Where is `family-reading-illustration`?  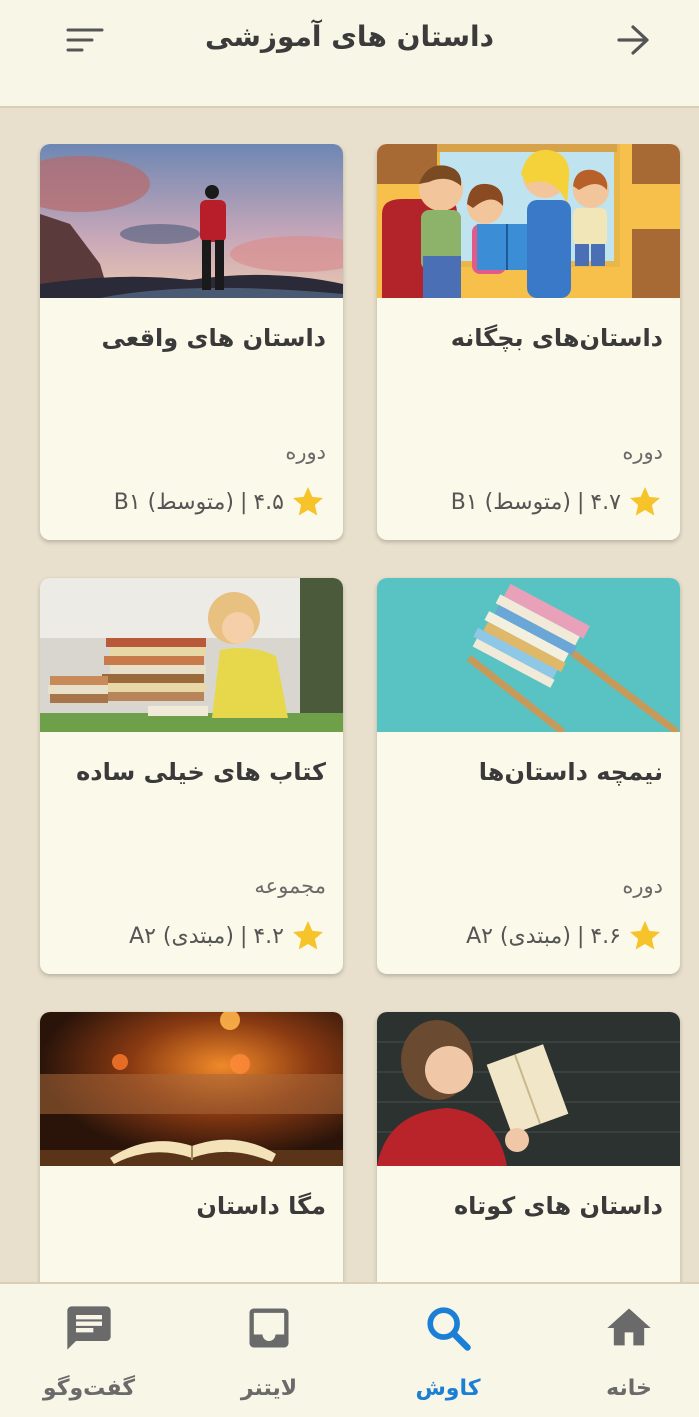 family-reading-illustration is located at coordinates (528, 221).